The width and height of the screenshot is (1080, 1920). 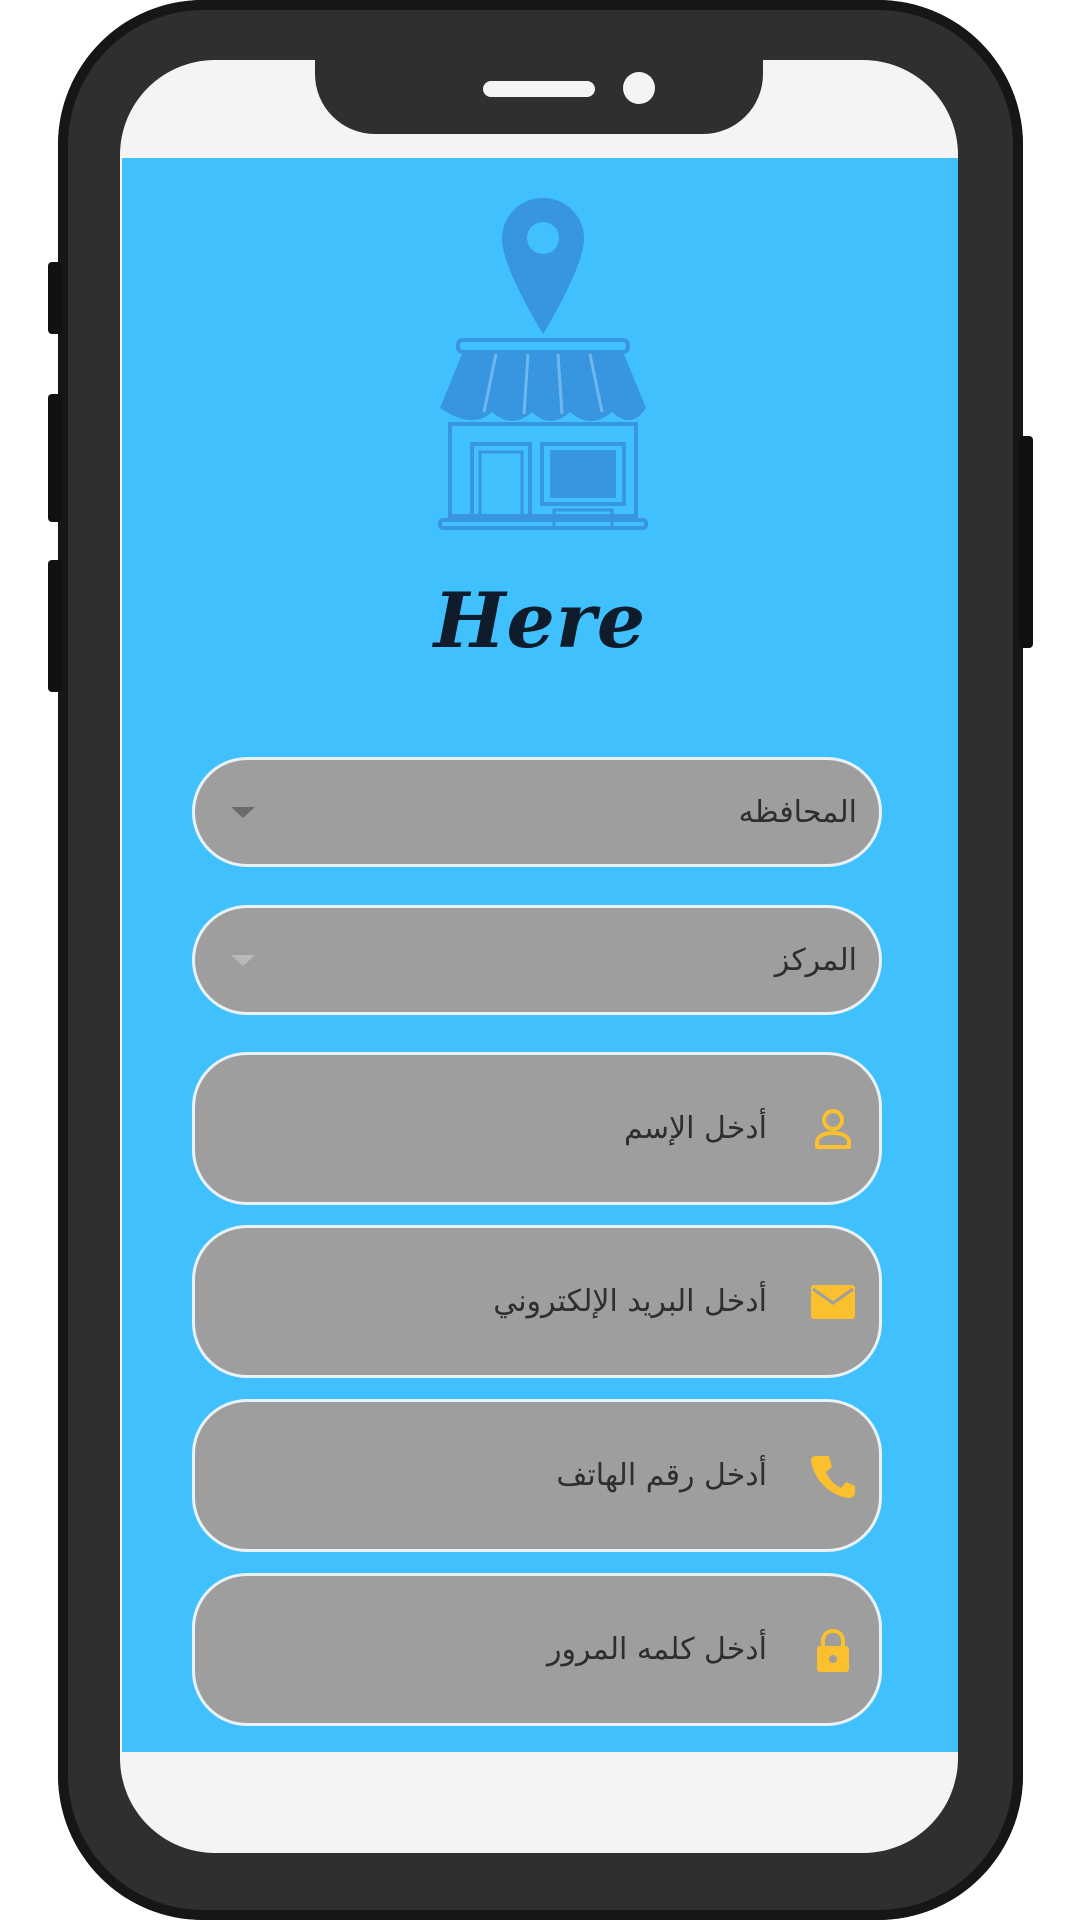 I want to click on center-dropdown: المركز, so click(x=537, y=960).